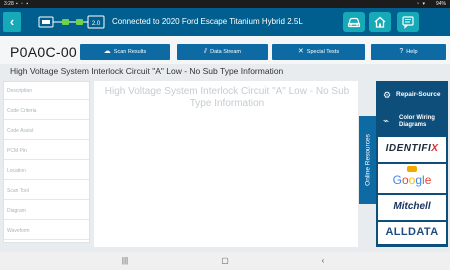  What do you see at coordinates (46, 231) in the screenshot?
I see `menu-item-waveform: Waveform` at bounding box center [46, 231].